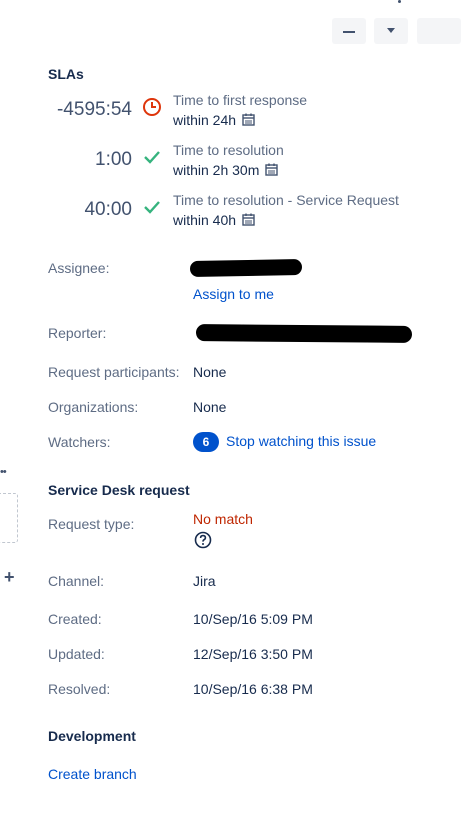 The height and width of the screenshot is (827, 461). I want to click on assignee-label: Assignee:, so click(79, 268).